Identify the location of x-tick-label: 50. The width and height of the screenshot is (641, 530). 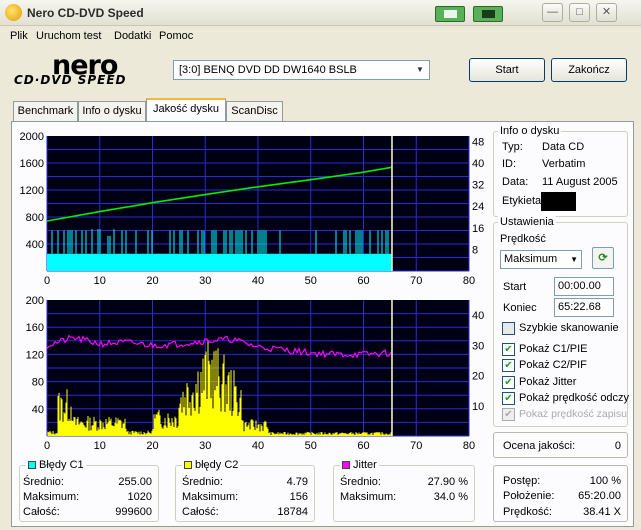
(311, 446).